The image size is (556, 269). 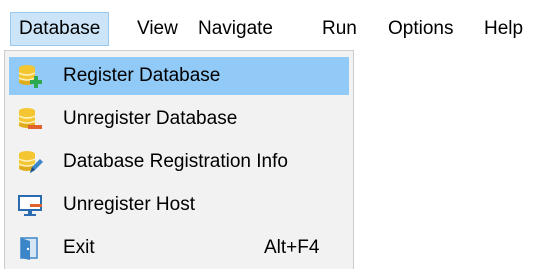 I want to click on menu-item-unregister-database: Unregister Database, so click(x=179, y=119).